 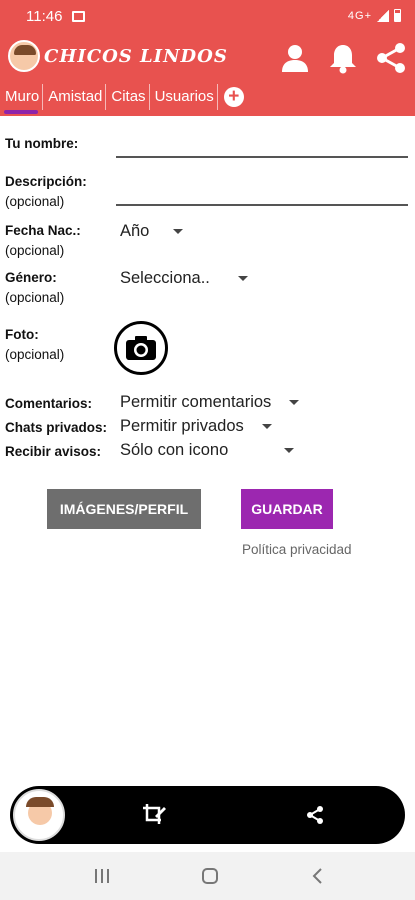 I want to click on private-chats-spinner: Permitir privados, so click(x=196, y=426).